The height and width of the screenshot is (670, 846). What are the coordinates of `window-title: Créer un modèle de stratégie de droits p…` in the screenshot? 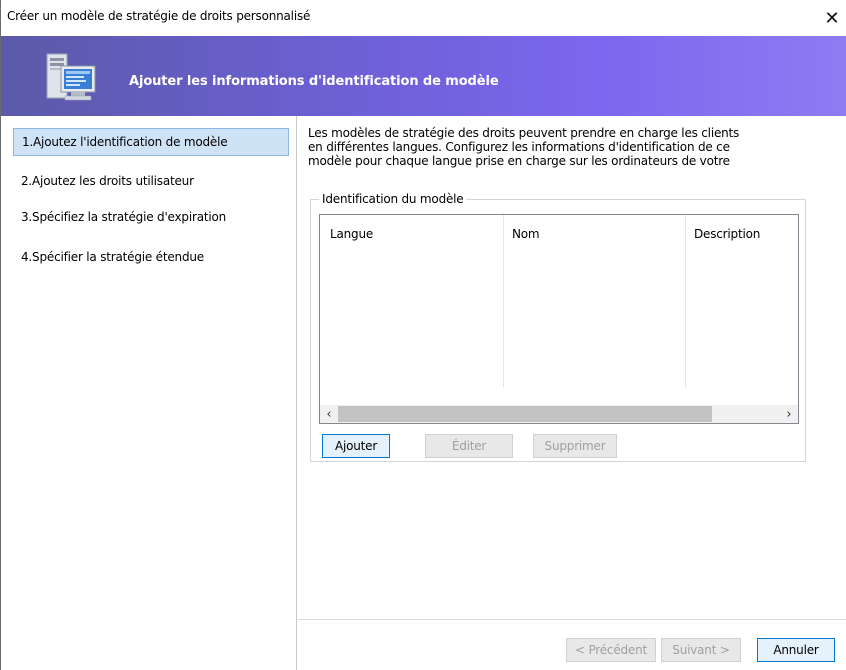 It's located at (159, 16).